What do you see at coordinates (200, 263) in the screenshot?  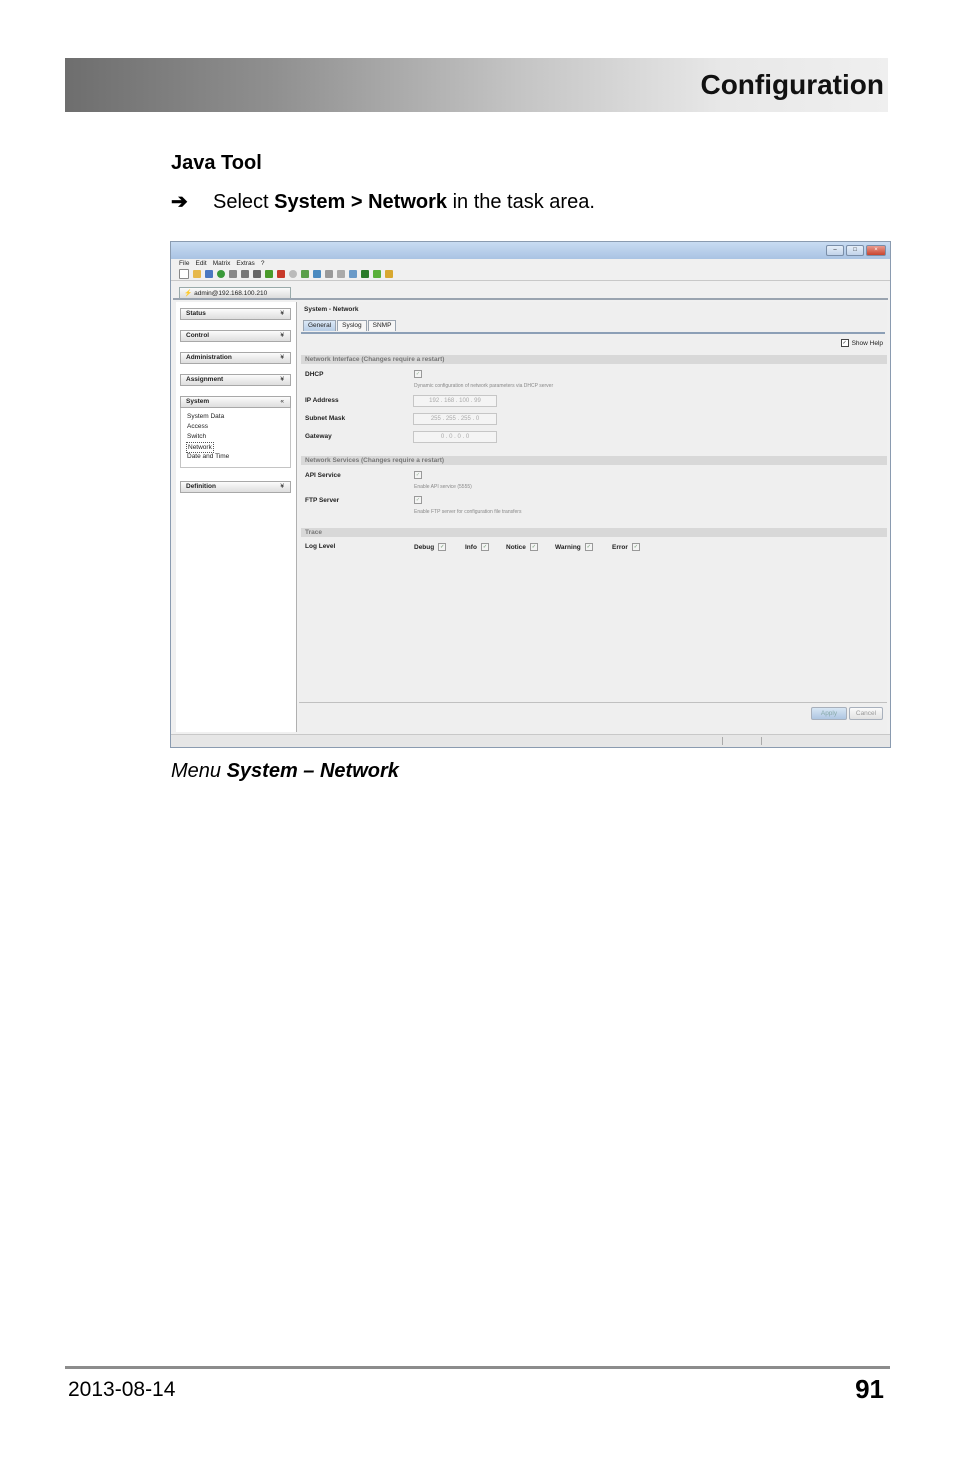 I see `menu-edit: Edit` at bounding box center [200, 263].